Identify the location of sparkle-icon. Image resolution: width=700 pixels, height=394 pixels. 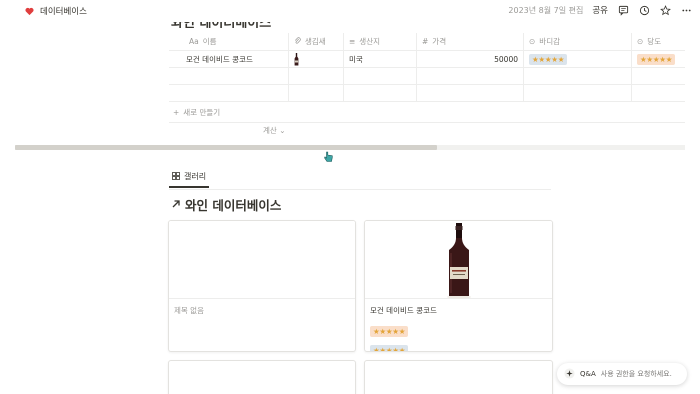
(569, 374).